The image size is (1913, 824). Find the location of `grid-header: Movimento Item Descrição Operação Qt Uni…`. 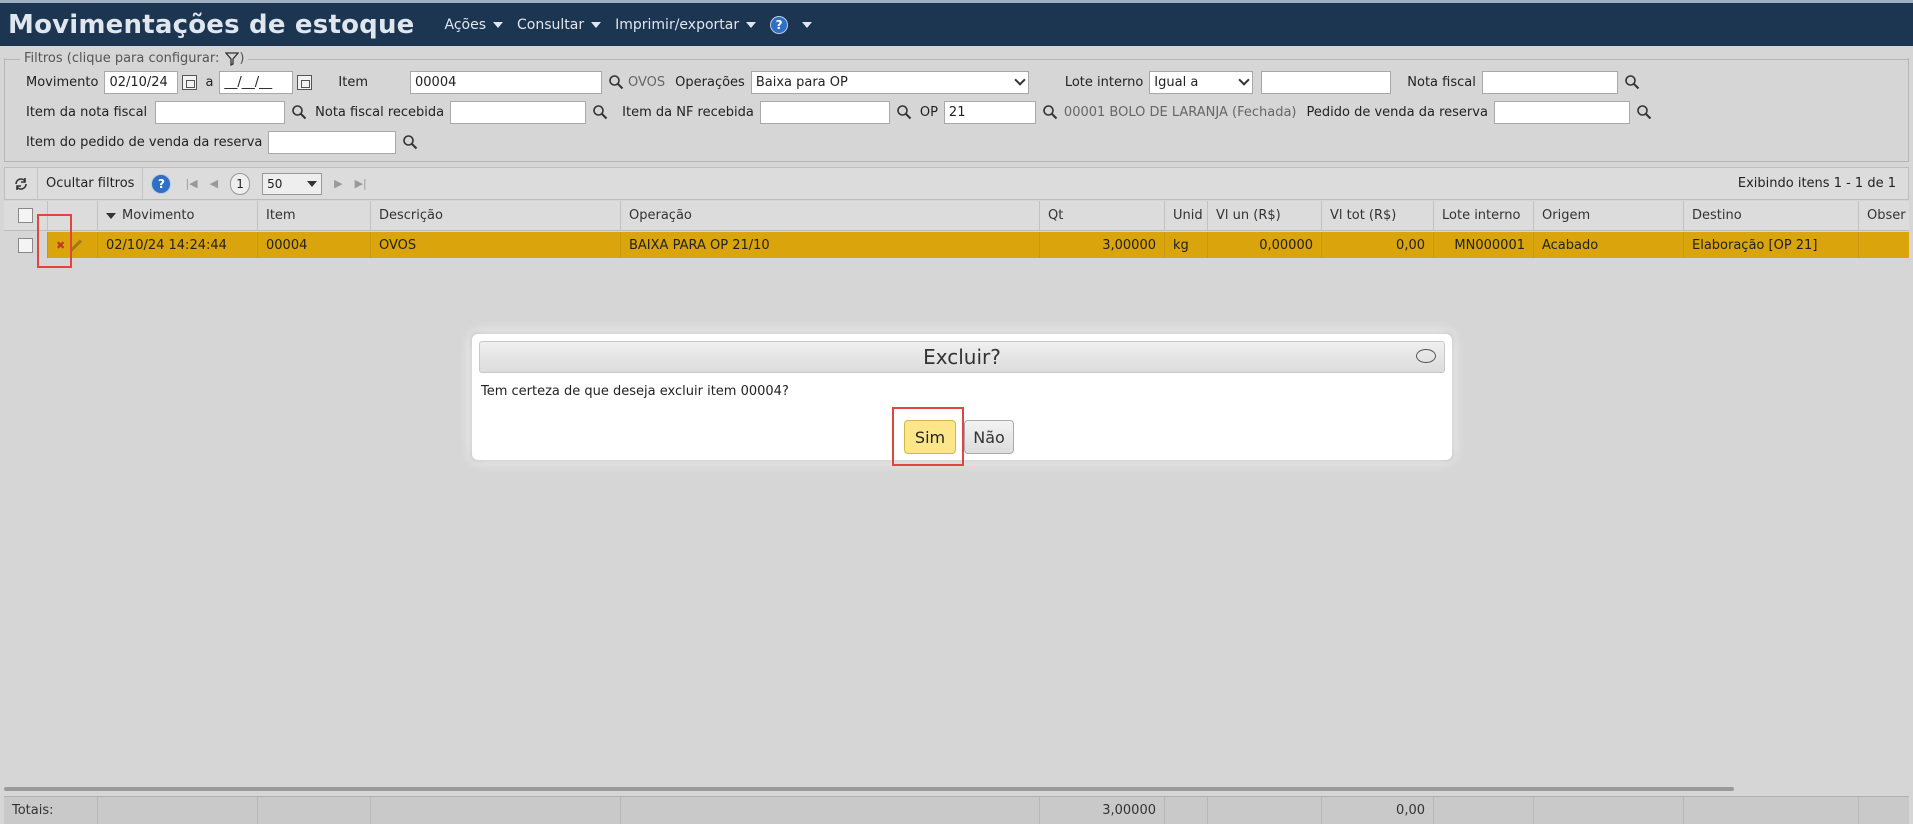

grid-header: Movimento Item Descrição Operação Qt Uni… is located at coordinates (956, 216).